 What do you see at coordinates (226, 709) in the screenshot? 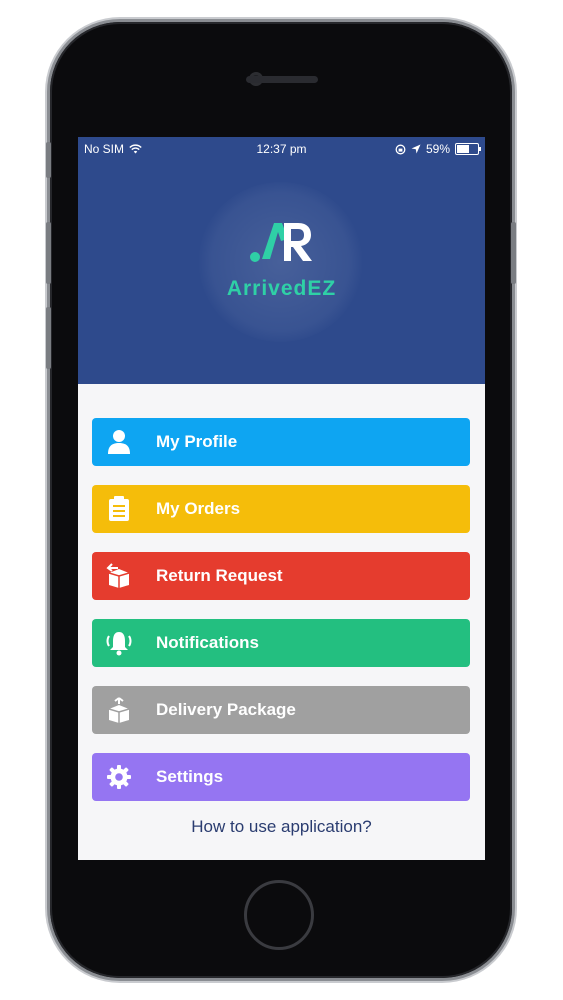
I see `menu-label: Delivery Package` at bounding box center [226, 709].